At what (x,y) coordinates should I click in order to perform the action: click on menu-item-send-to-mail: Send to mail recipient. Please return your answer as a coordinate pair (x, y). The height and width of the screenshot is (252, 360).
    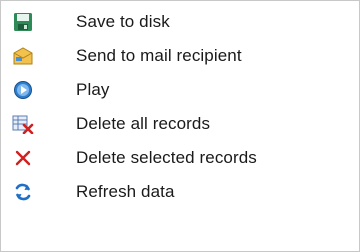
    Looking at the image, I should click on (180, 56).